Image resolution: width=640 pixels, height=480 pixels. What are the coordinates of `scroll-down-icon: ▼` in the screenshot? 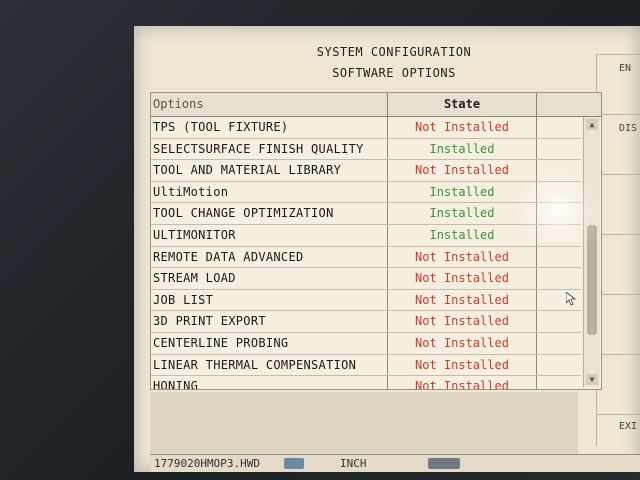 It's located at (592, 379).